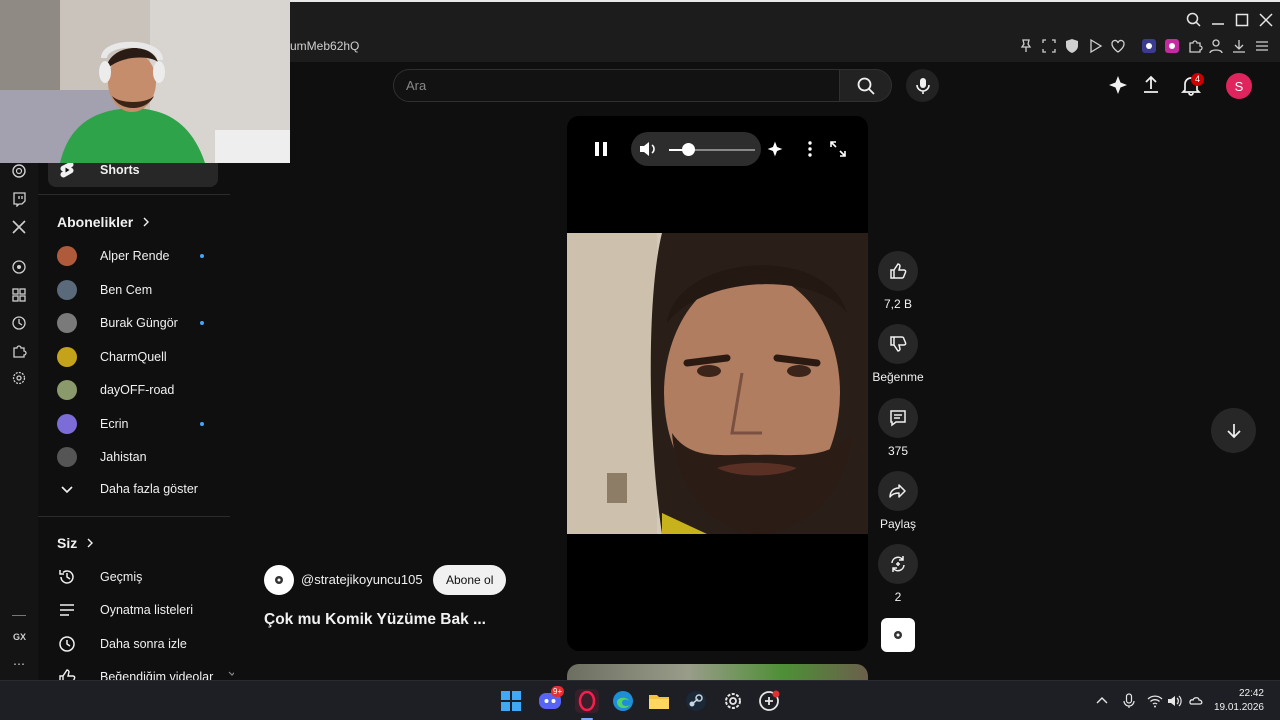 This screenshot has width=1280, height=720. What do you see at coordinates (470, 580) in the screenshot?
I see `subscribe-button: Abone ol` at bounding box center [470, 580].